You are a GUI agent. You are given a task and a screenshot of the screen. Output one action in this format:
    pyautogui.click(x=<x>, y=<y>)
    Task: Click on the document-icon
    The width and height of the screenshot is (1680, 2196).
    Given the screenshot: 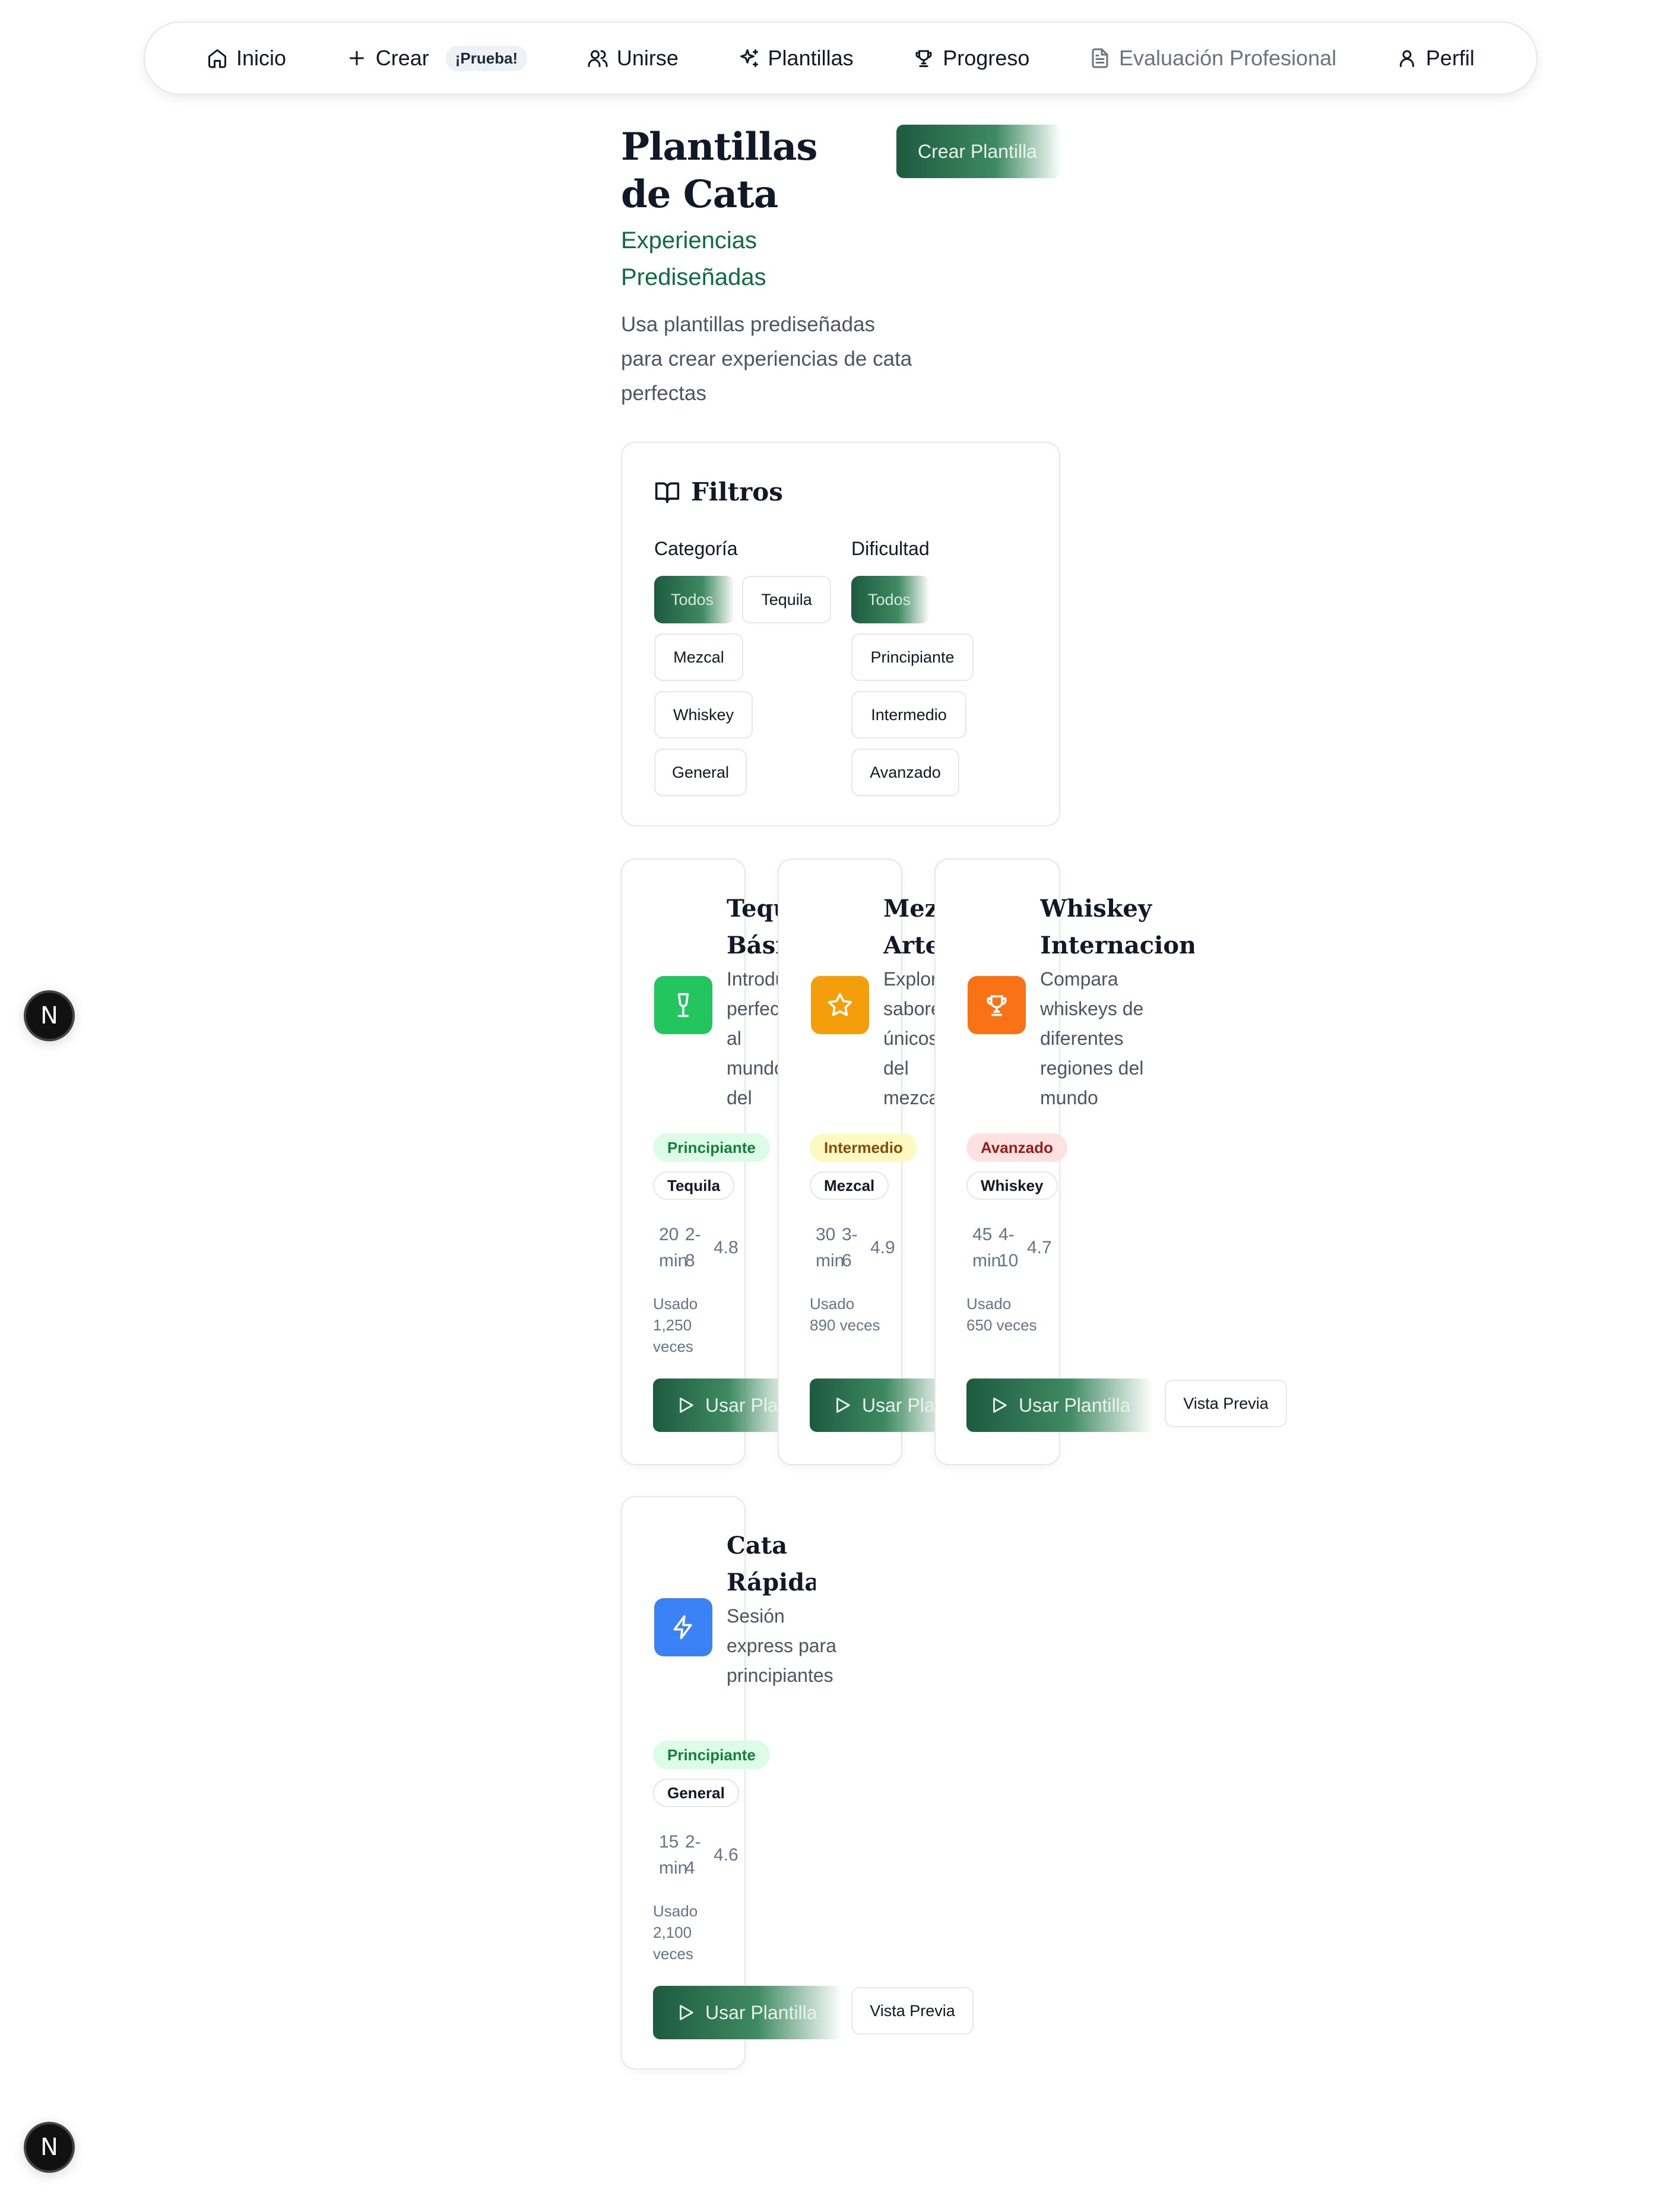 What is the action you would take?
    pyautogui.click(x=1100, y=58)
    